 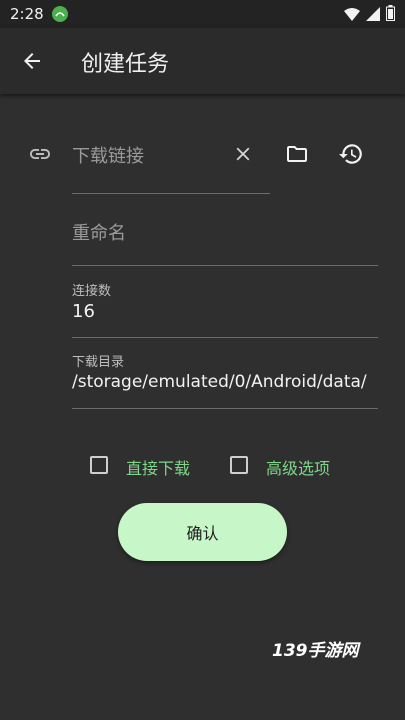 I want to click on connections-underline, so click(x=225, y=337).